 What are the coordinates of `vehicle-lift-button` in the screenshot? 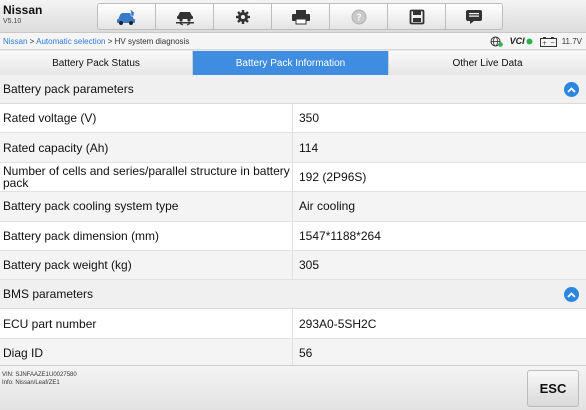 It's located at (184, 16).